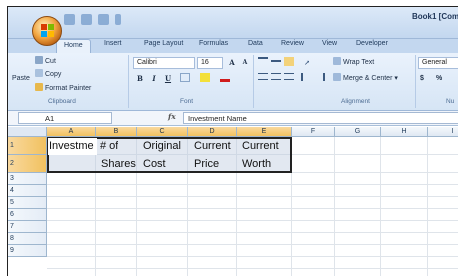 This screenshot has height=276, width=458. What do you see at coordinates (27, 227) in the screenshot?
I see `row-header-7: 7` at bounding box center [27, 227].